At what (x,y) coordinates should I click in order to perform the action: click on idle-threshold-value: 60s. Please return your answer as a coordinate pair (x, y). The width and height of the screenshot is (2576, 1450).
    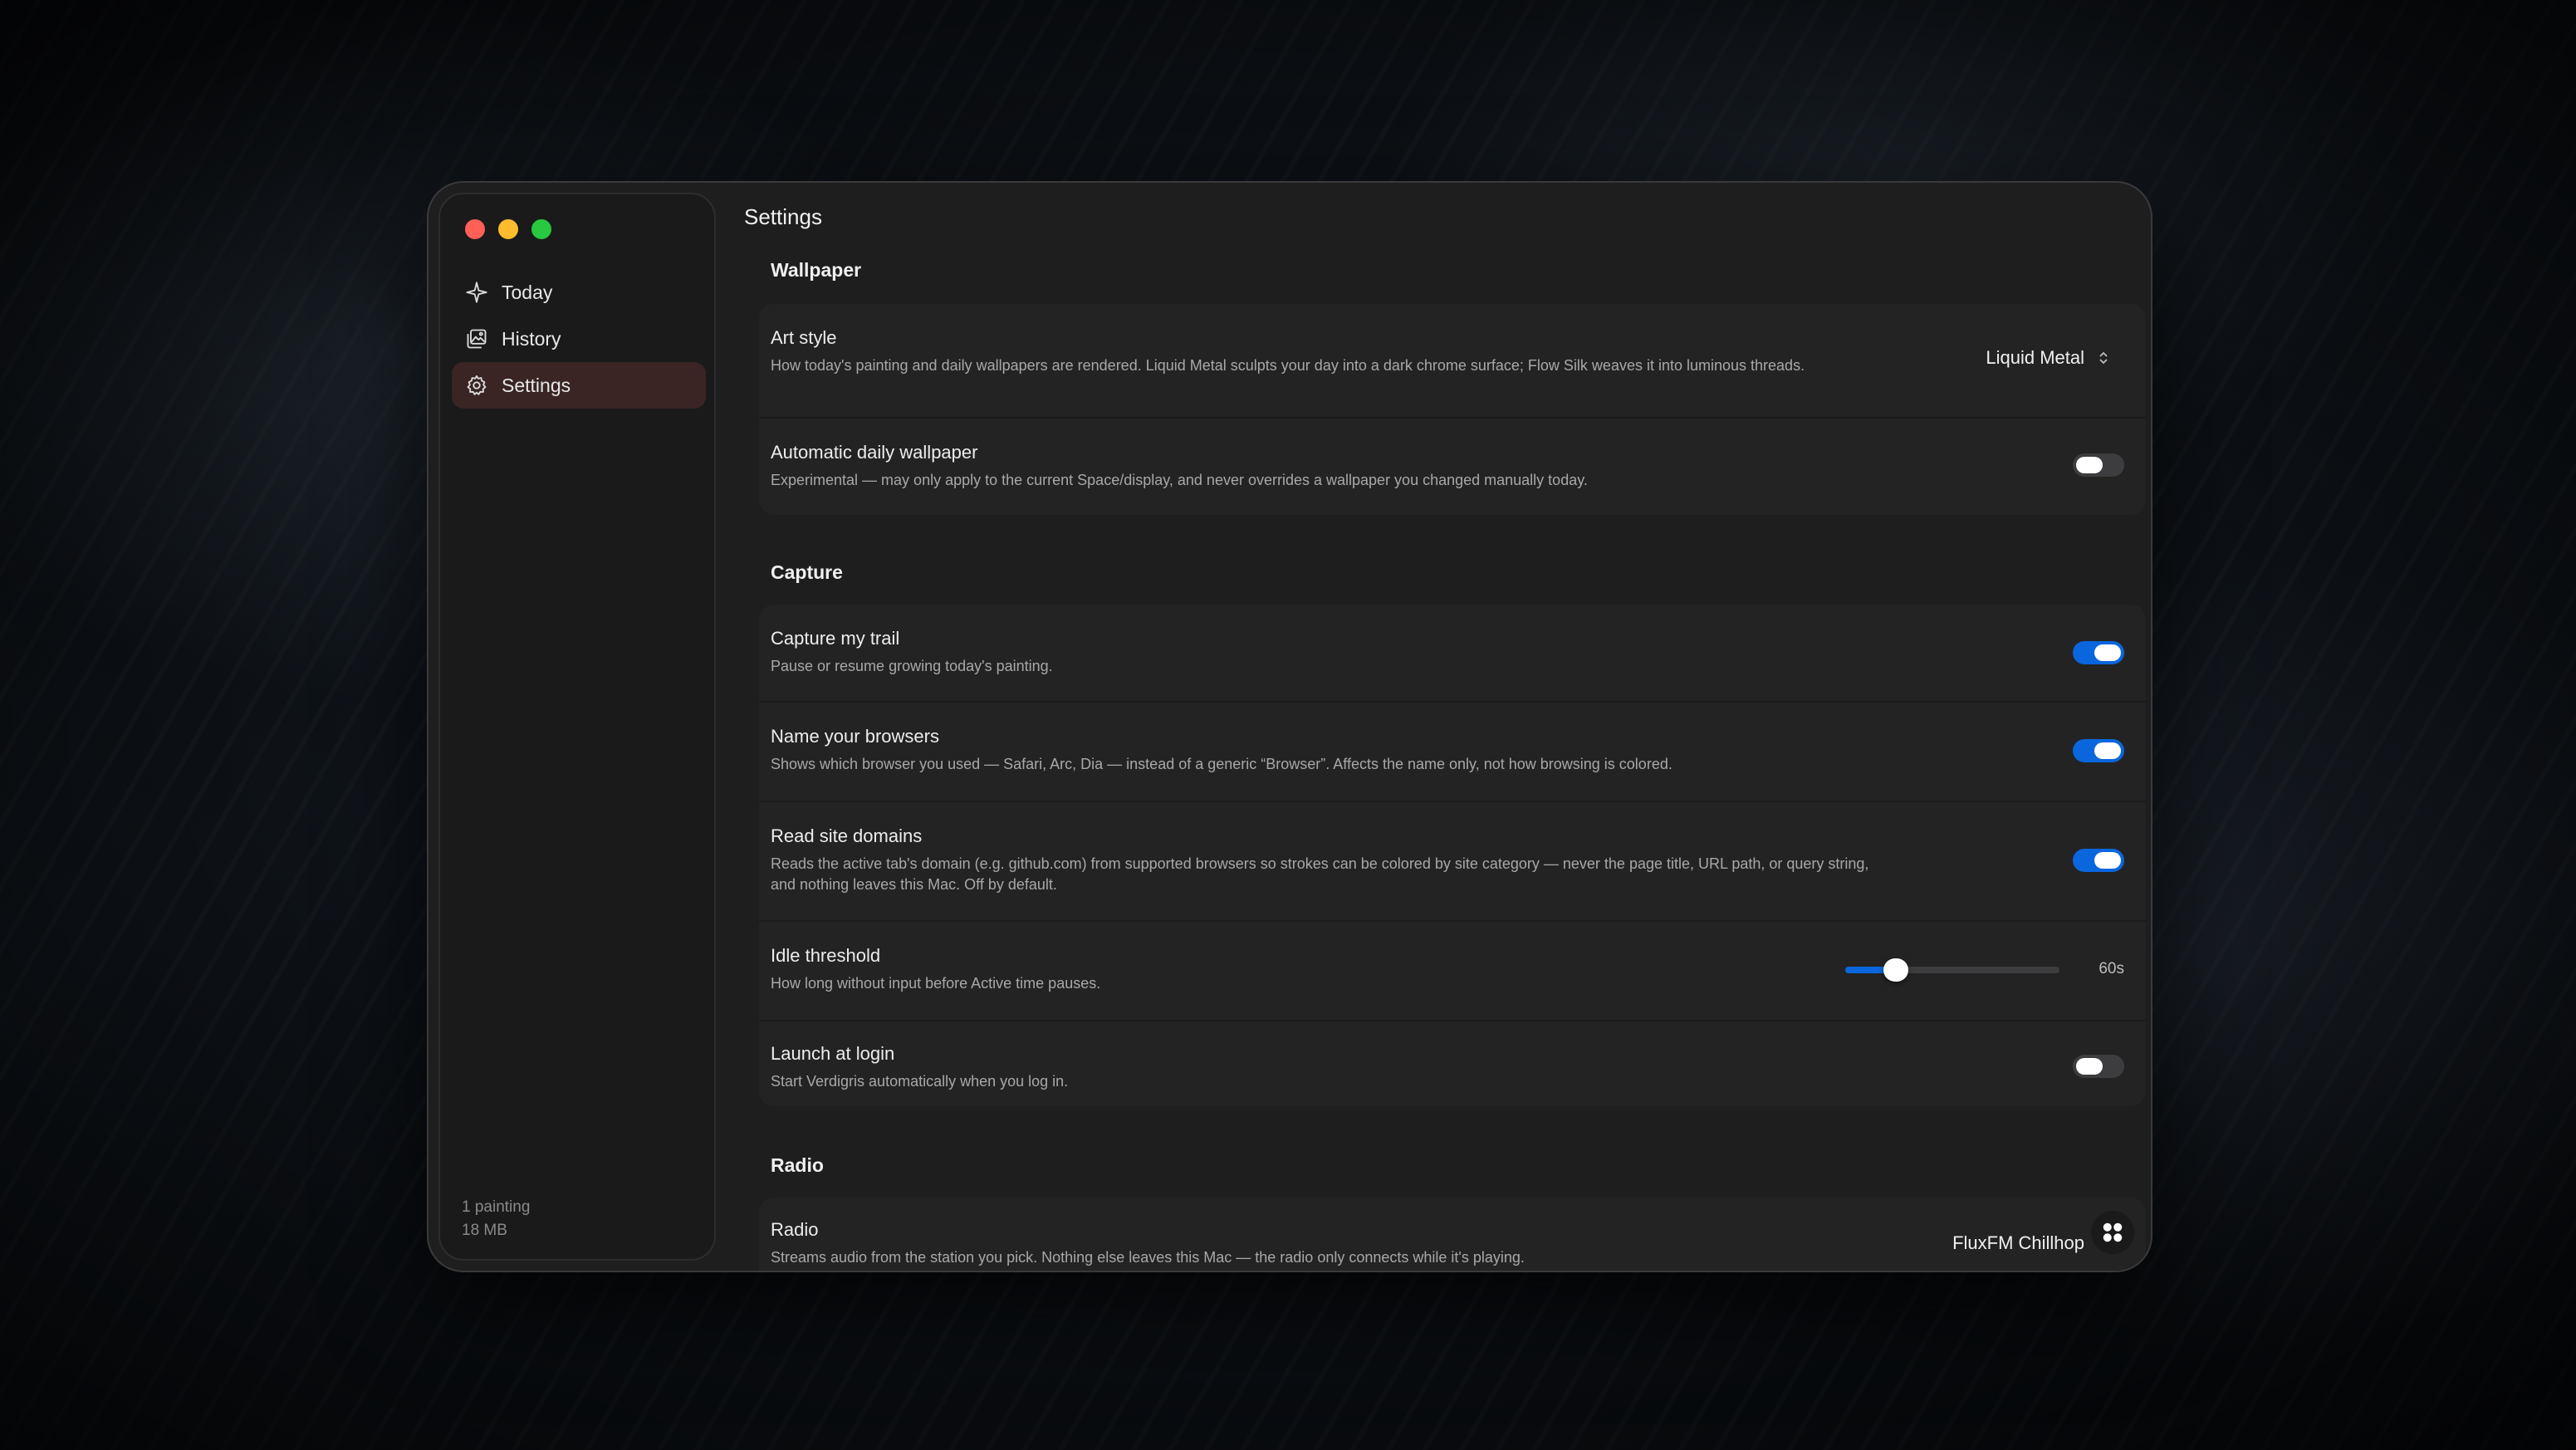
    Looking at the image, I should click on (2111, 969).